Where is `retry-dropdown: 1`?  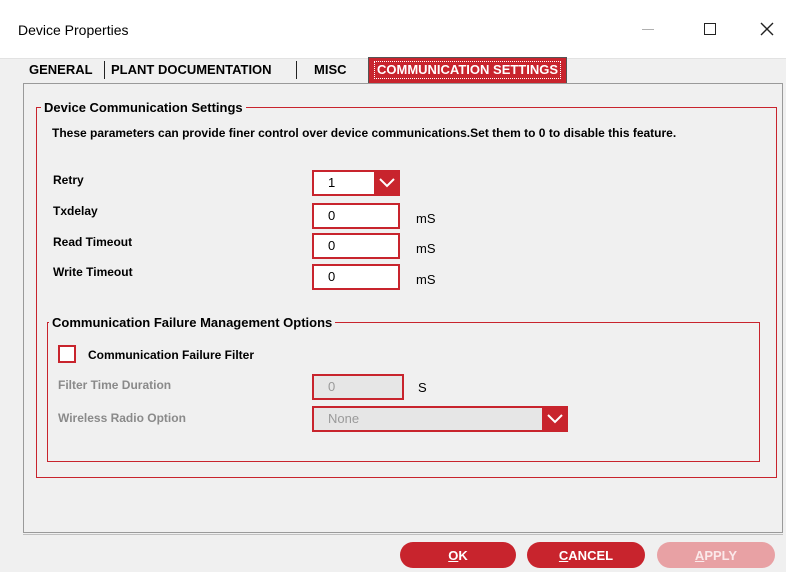 retry-dropdown: 1 is located at coordinates (356, 183).